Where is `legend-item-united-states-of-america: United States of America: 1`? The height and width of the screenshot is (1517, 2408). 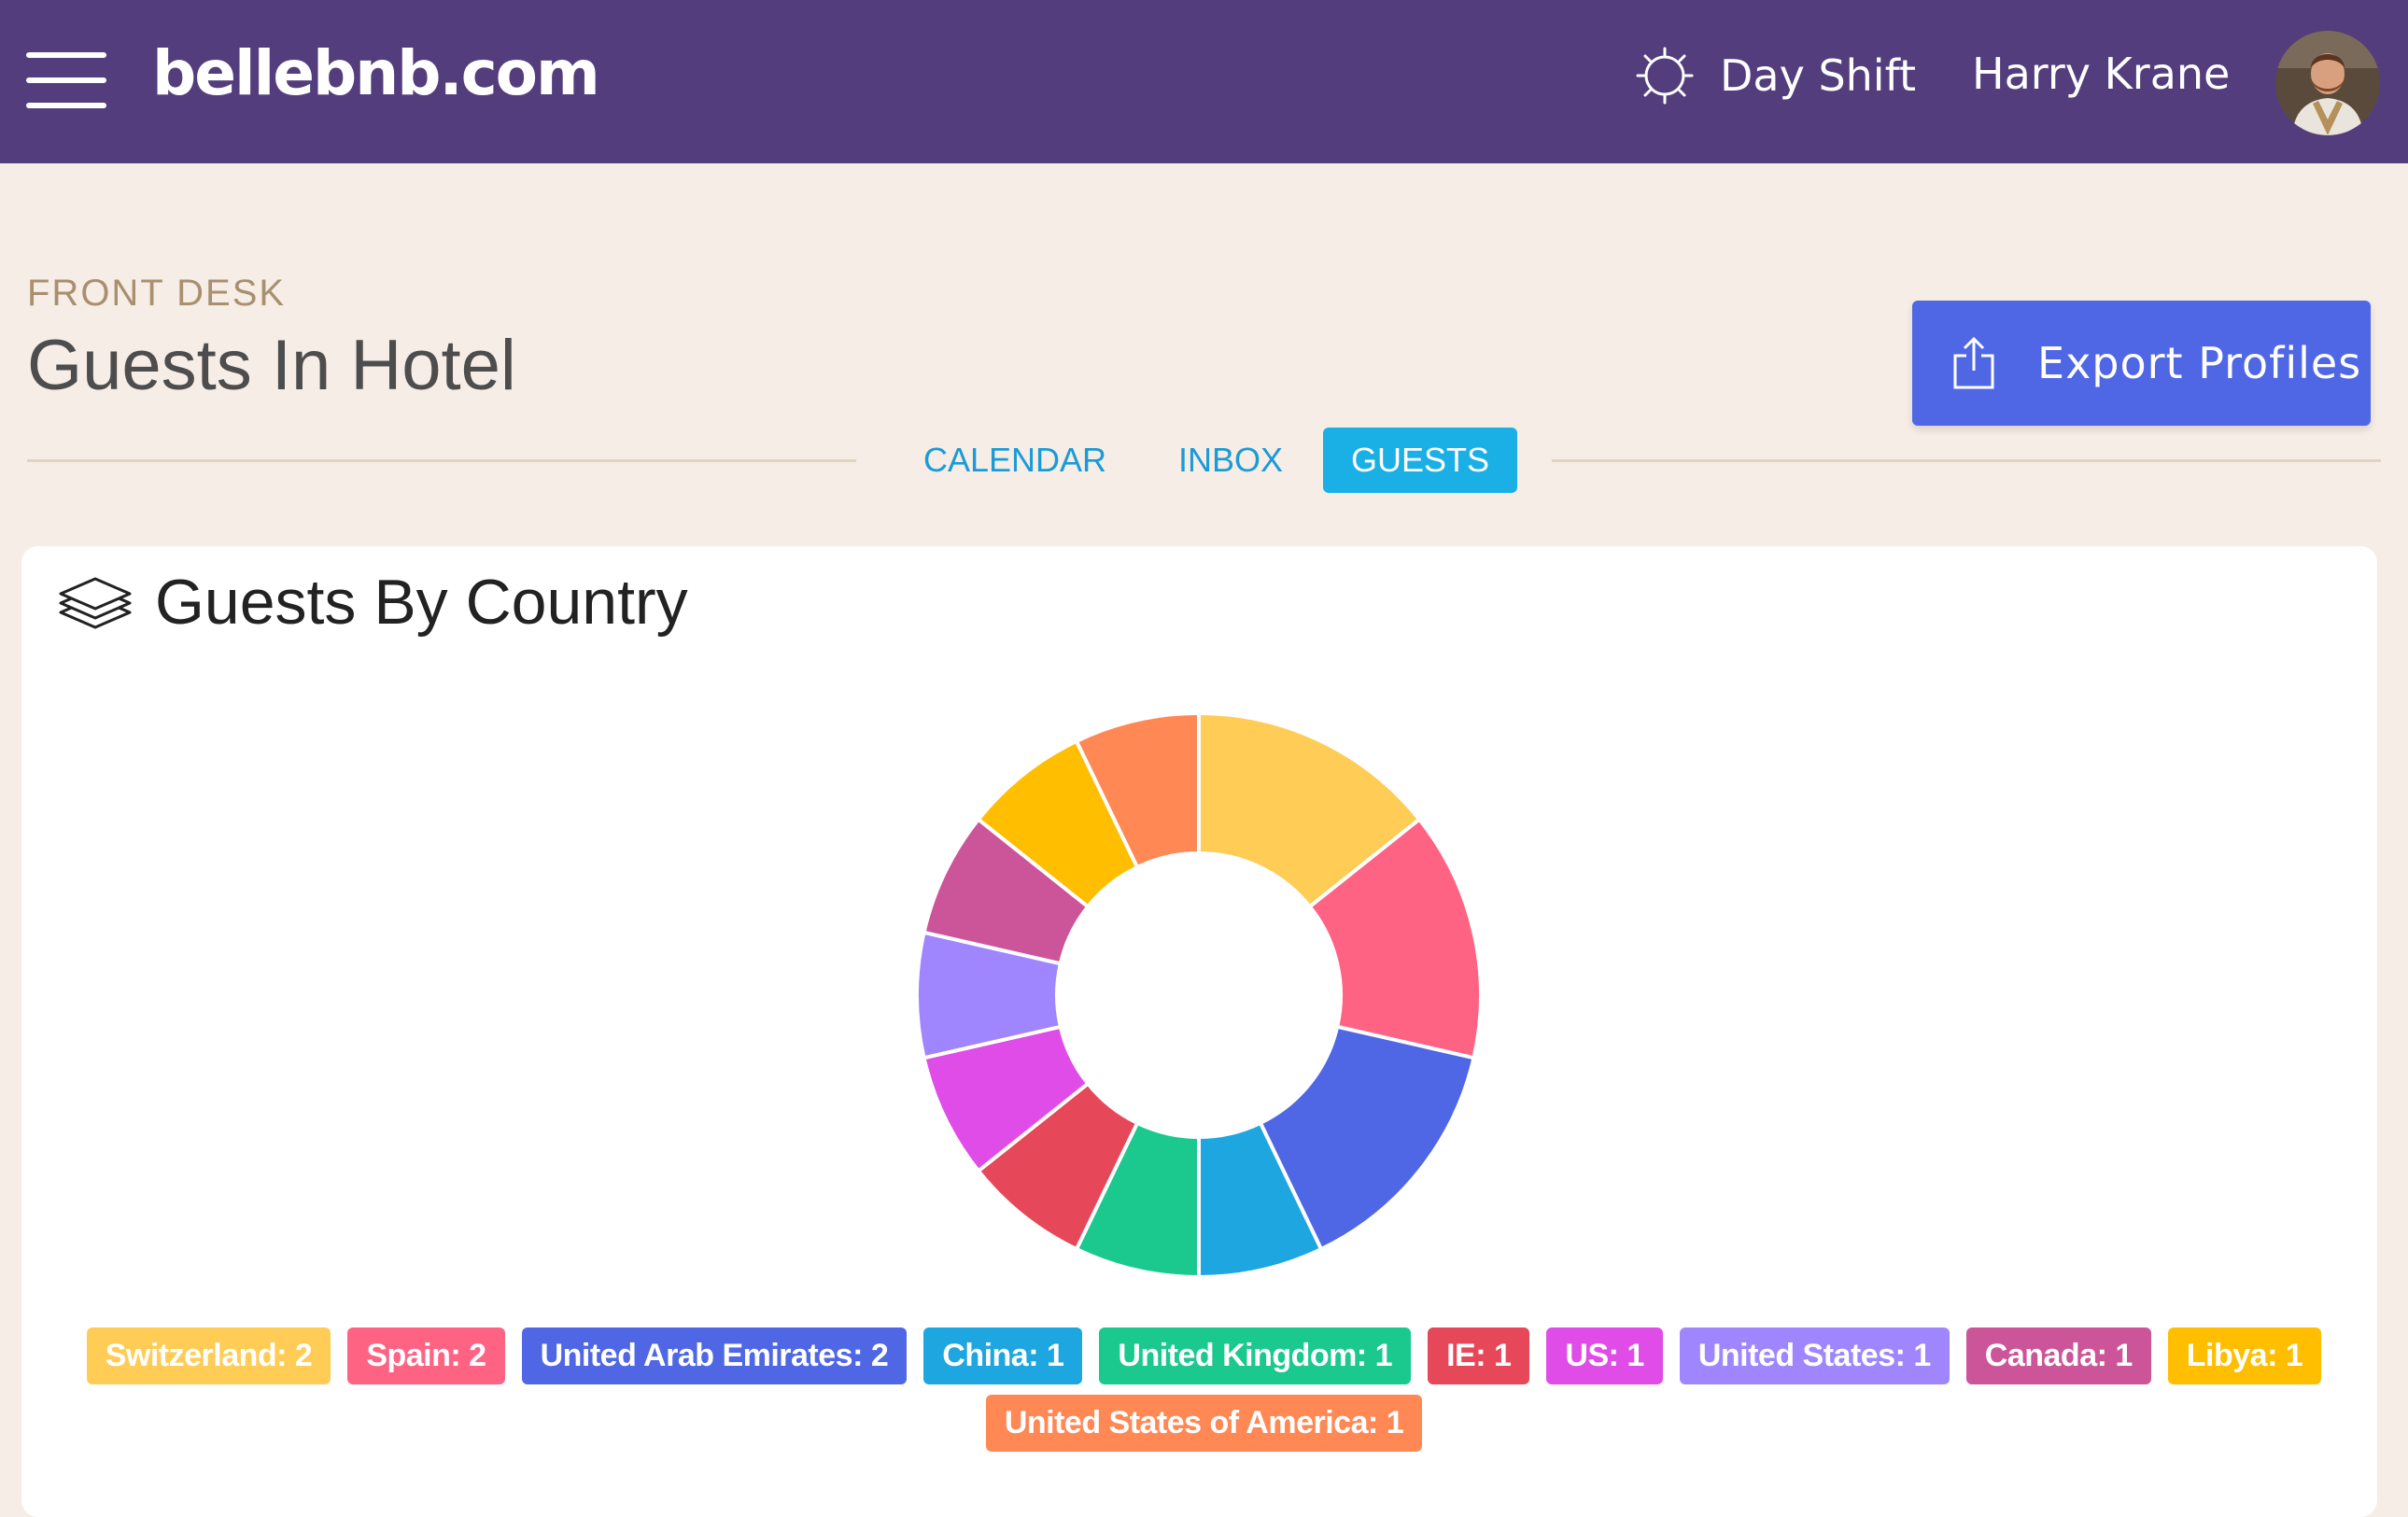 legend-item-united-states-of-america: United States of America: 1 is located at coordinates (1204, 1423).